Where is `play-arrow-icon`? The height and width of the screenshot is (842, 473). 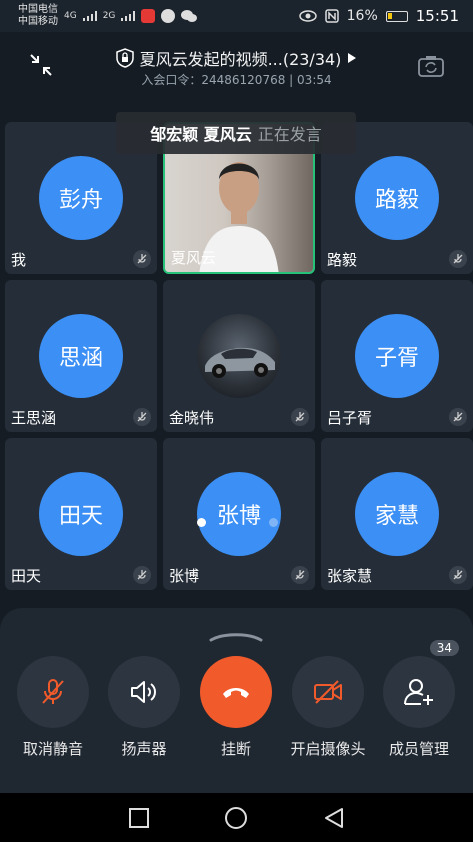
play-arrow-icon is located at coordinates (352, 58).